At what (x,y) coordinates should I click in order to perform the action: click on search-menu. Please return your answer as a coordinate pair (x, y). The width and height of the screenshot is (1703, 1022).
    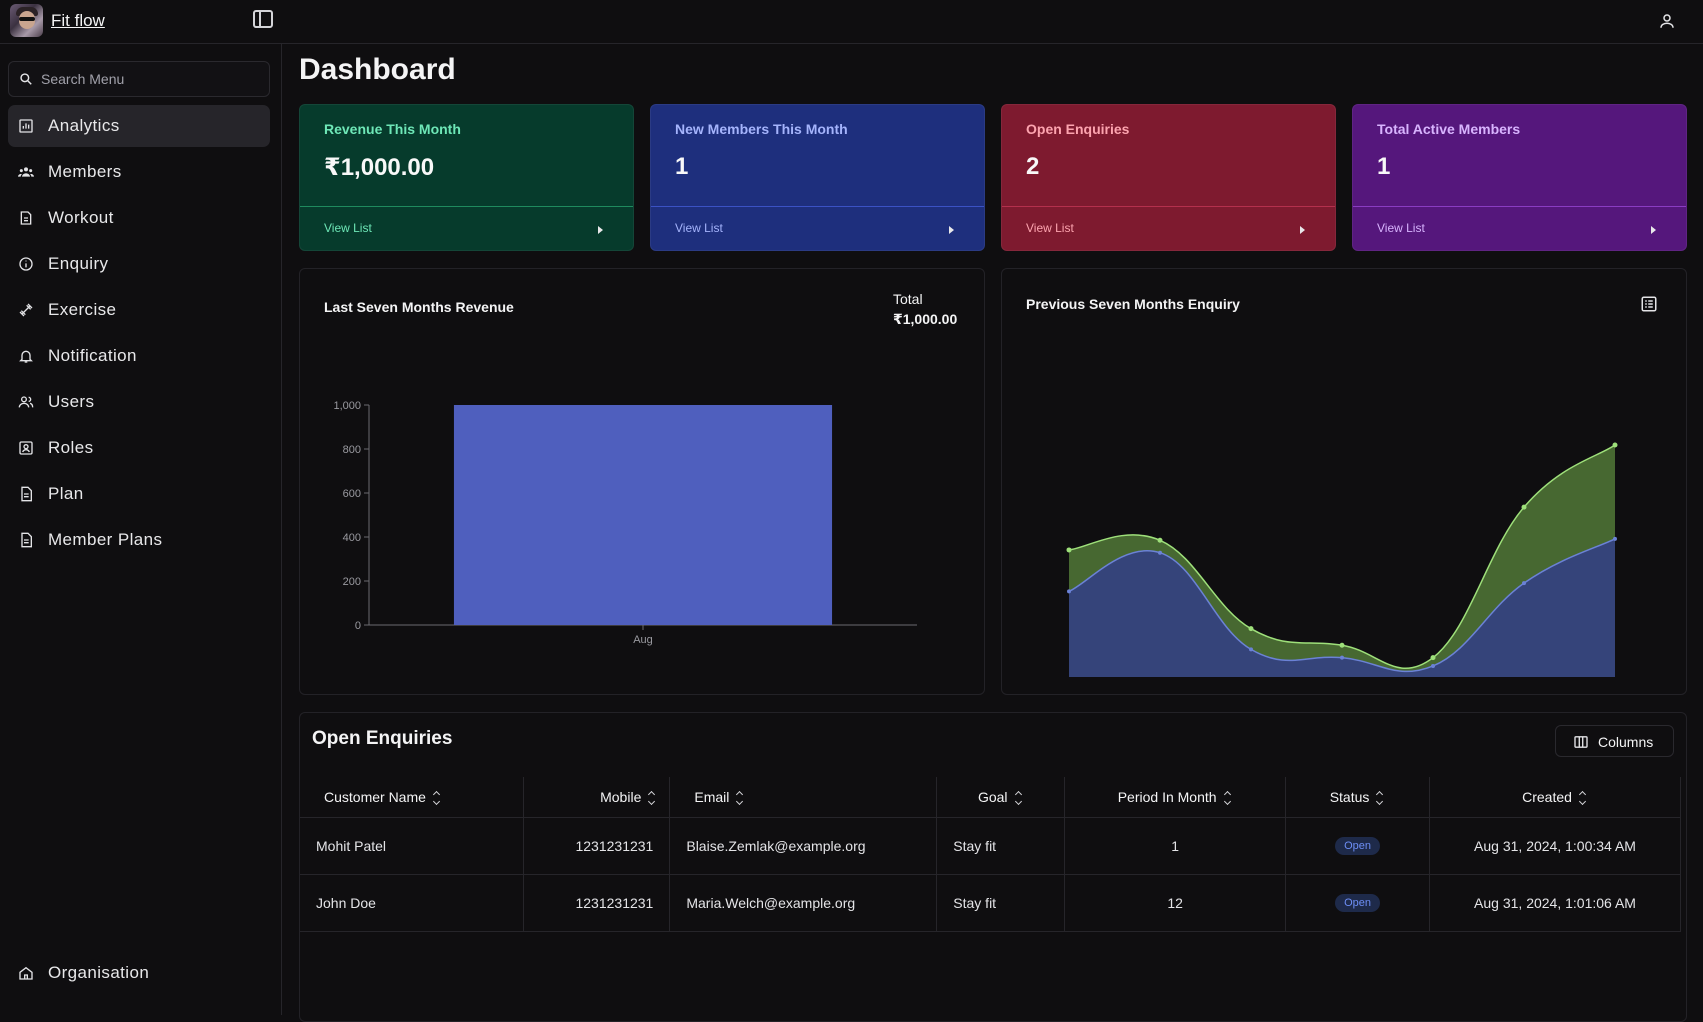
    Looking at the image, I should click on (139, 79).